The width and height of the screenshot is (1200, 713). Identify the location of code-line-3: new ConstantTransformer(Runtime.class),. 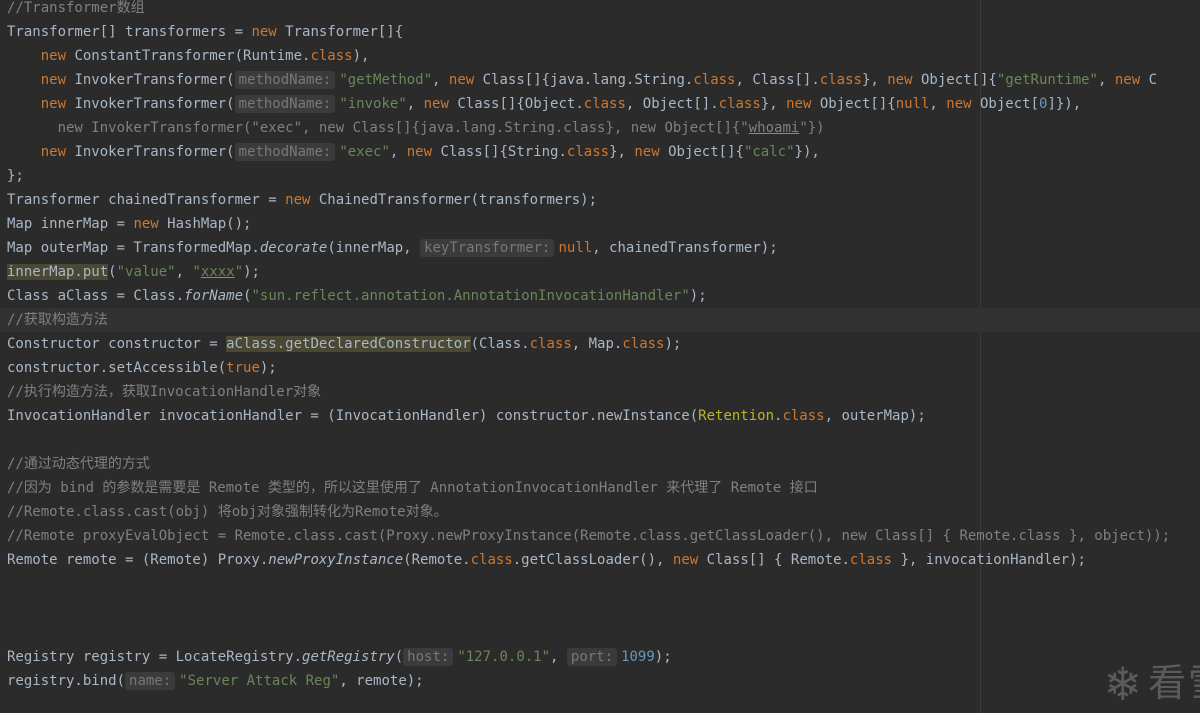
(600, 56).